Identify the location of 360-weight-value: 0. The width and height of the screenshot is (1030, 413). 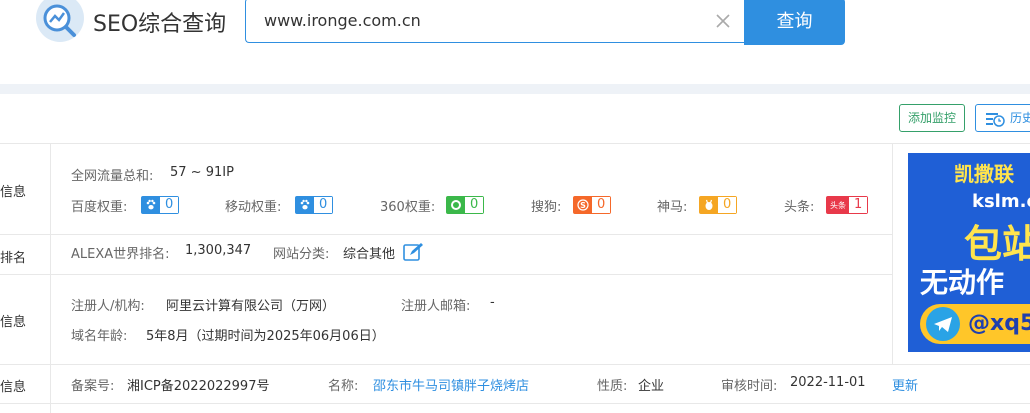
(474, 205).